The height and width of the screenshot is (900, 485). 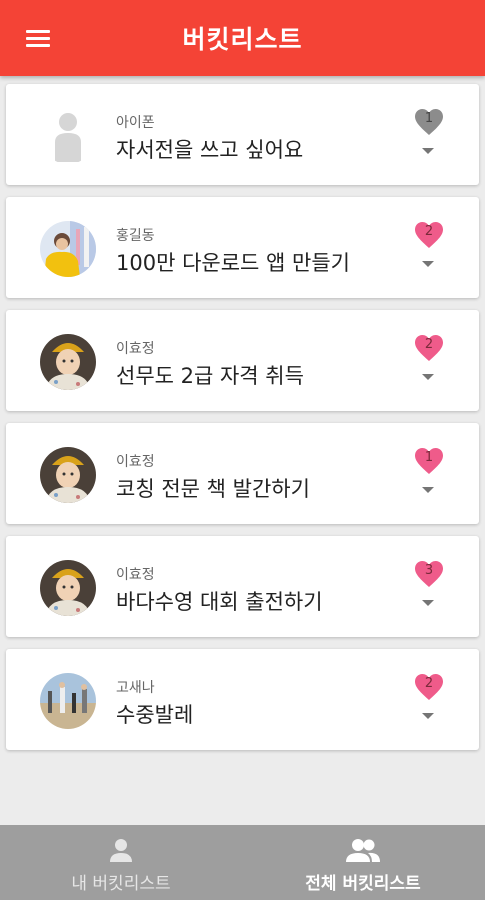 I want to click on goal-title: 코칭 전문 책 발간하기, so click(x=213, y=489).